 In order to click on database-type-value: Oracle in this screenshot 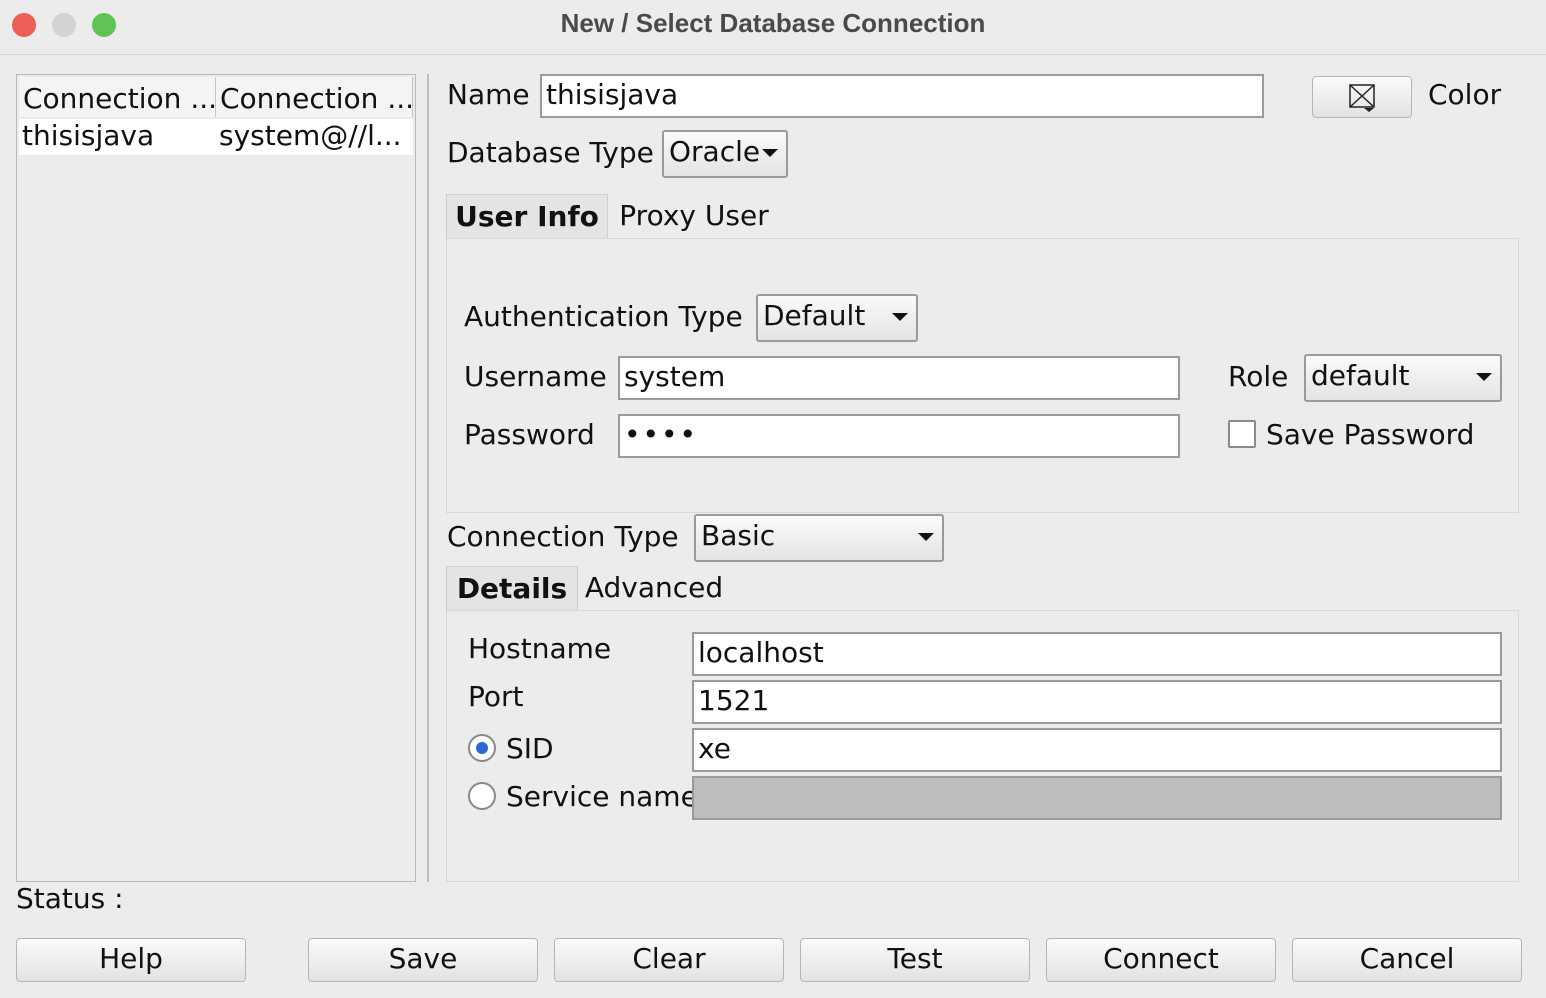, I will do `click(715, 151)`.